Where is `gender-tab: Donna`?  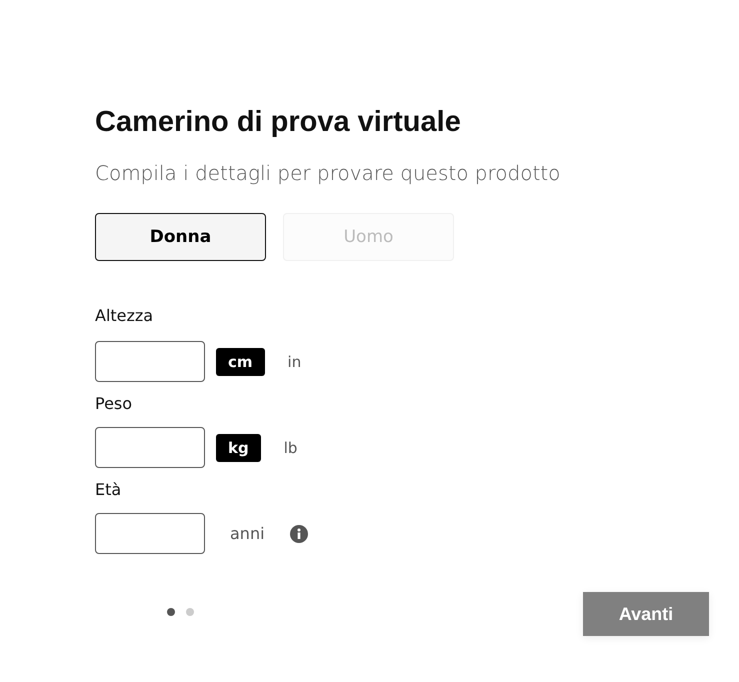 gender-tab: Donna is located at coordinates (180, 237).